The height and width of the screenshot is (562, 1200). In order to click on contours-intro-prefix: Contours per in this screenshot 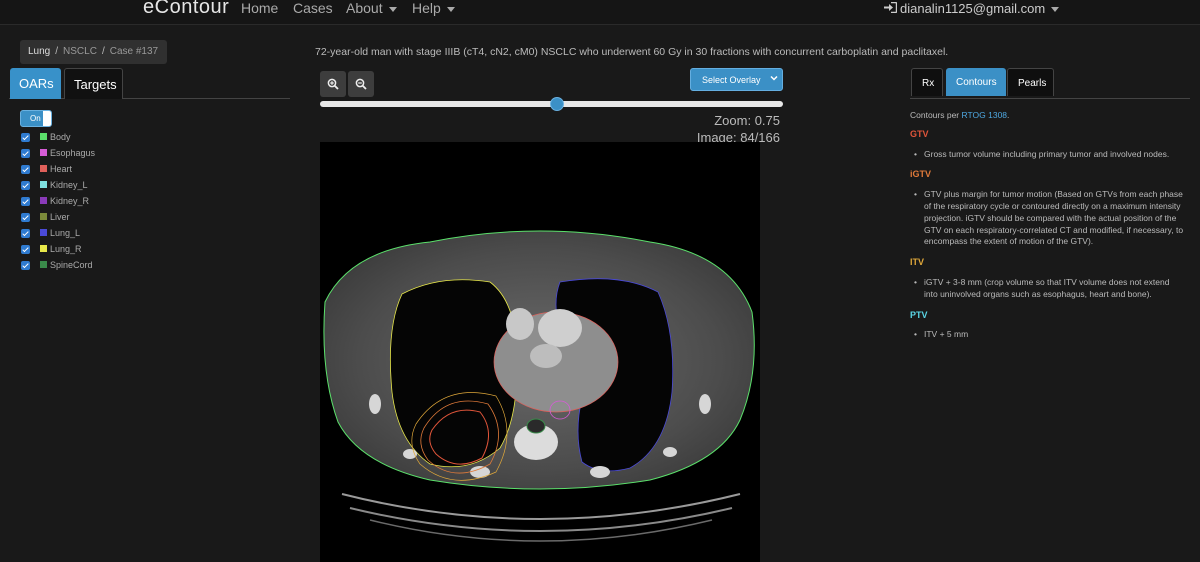, I will do `click(936, 115)`.